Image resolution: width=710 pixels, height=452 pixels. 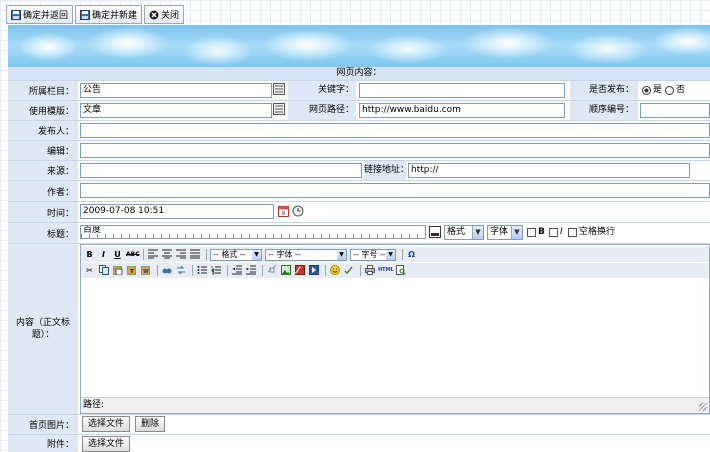 What do you see at coordinates (221, 170) in the screenshot?
I see `source-field` at bounding box center [221, 170].